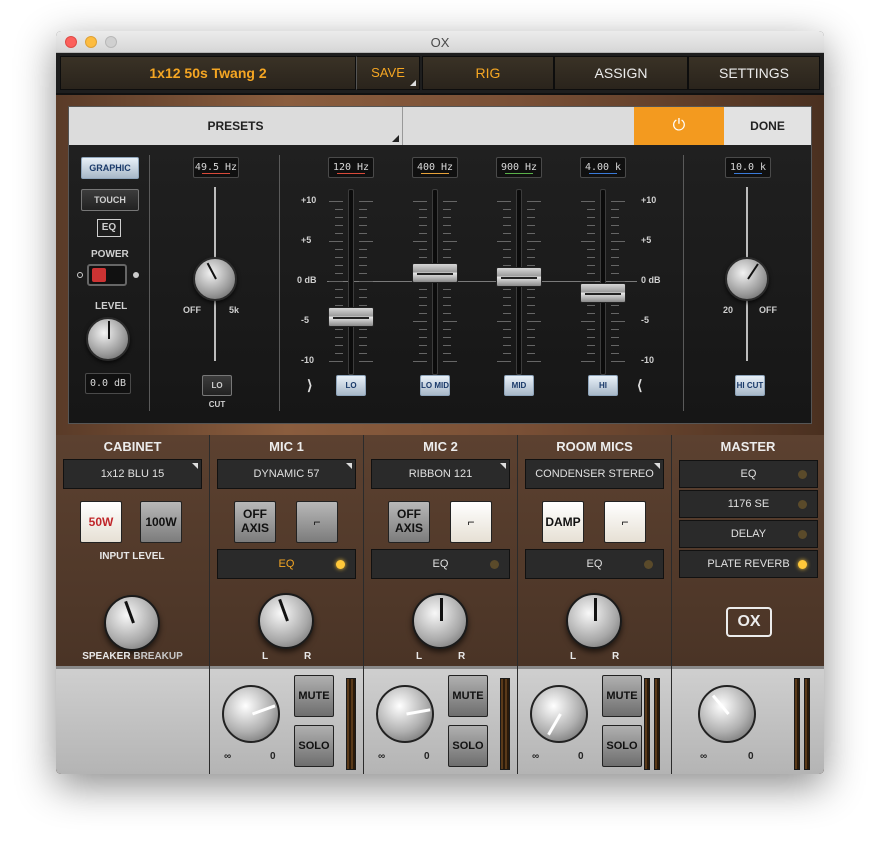  Describe the element at coordinates (488, 73) in the screenshot. I see `tab-rig: RIG` at that location.